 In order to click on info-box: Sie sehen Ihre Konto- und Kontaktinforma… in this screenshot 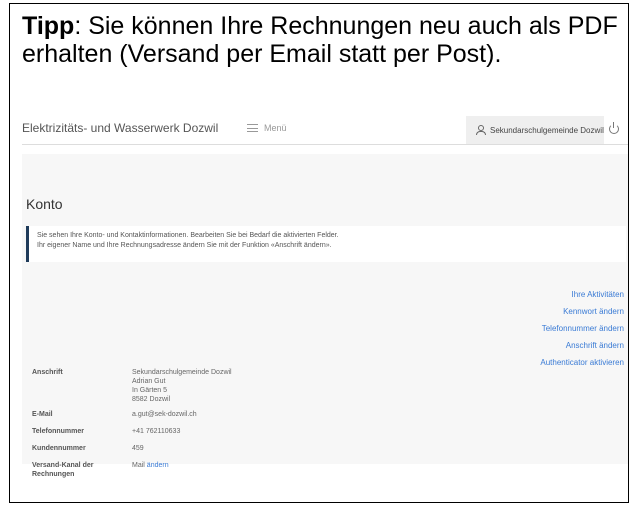, I will do `click(326, 244)`.